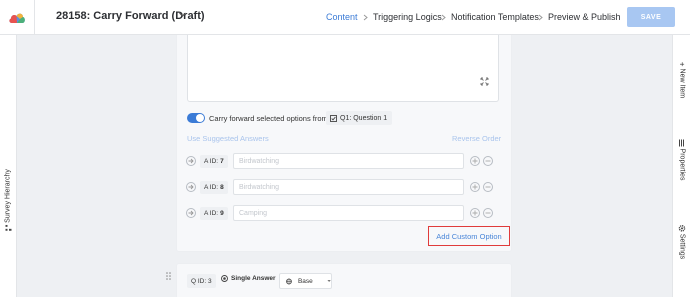 The height and width of the screenshot is (297, 690). What do you see at coordinates (182, 14) in the screenshot?
I see `chevron-down-icon` at bounding box center [182, 14].